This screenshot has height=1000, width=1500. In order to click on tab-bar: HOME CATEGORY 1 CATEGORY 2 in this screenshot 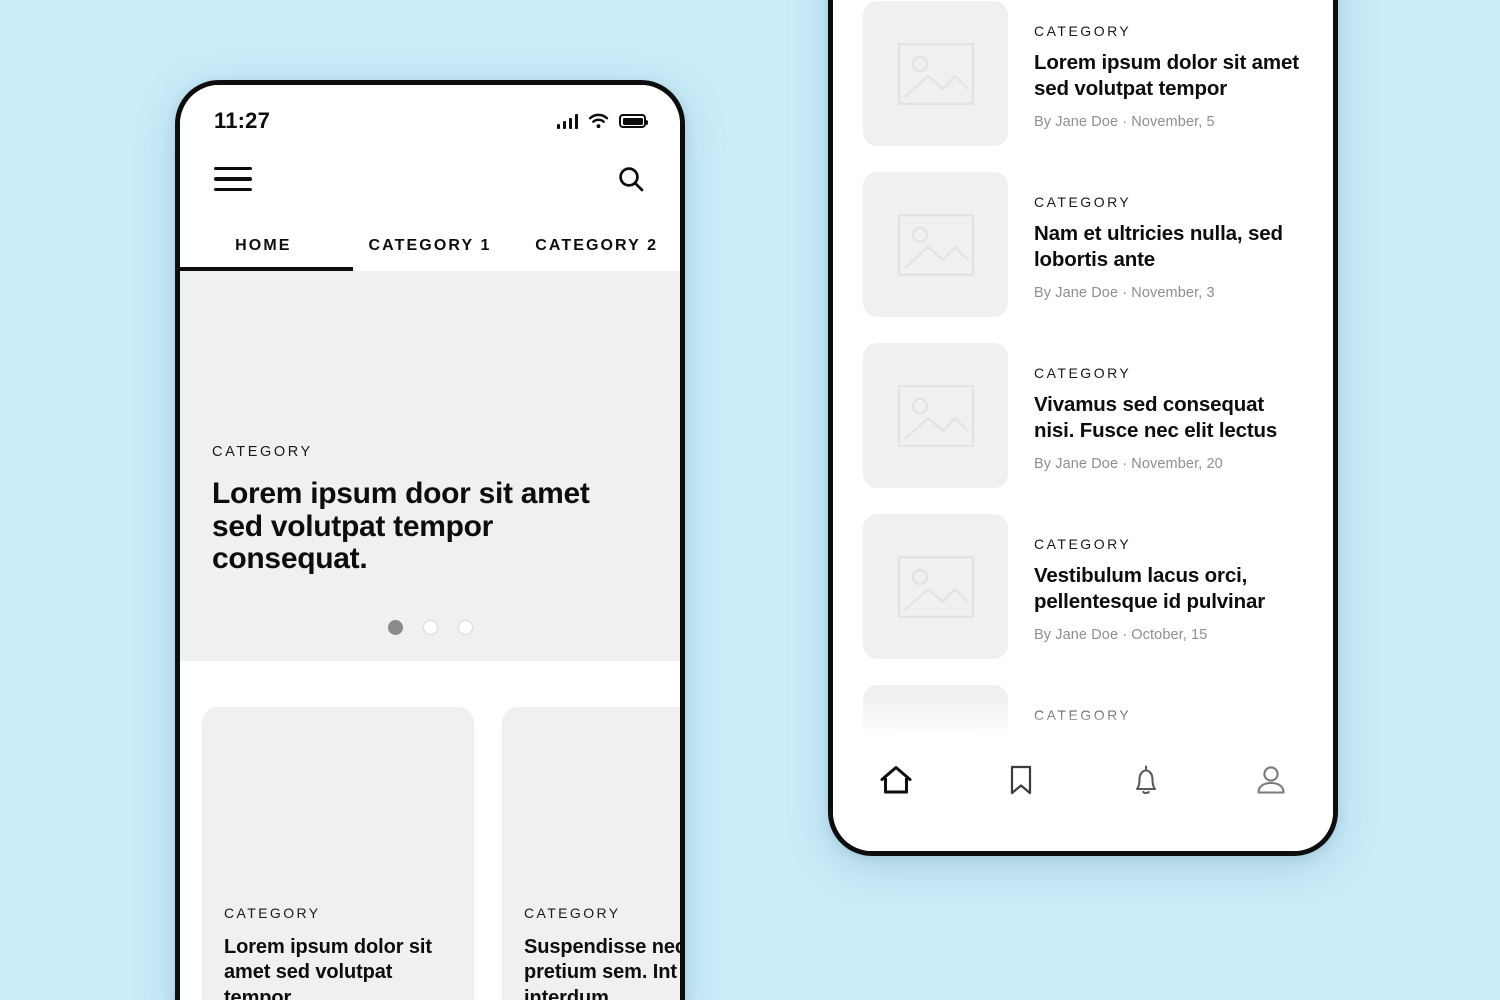, I will do `click(430, 243)`.